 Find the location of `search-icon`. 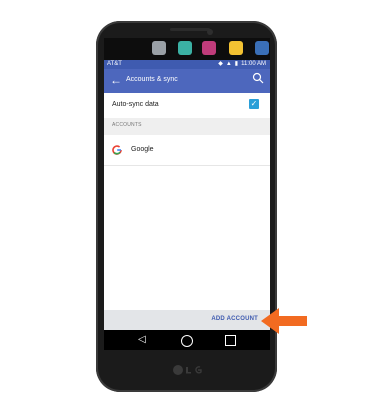

search-icon is located at coordinates (258, 78).